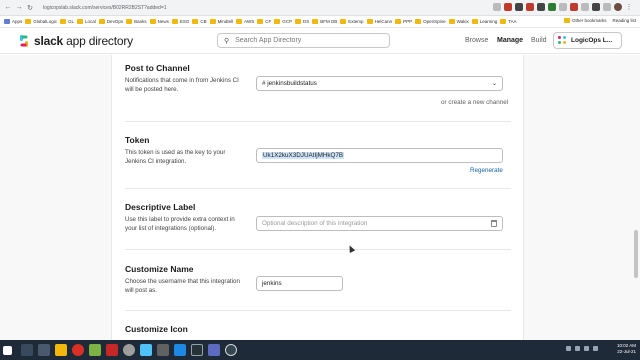 The width and height of the screenshot is (640, 360). I want to click on bookmark-other: Other bookmarks, so click(584, 20).